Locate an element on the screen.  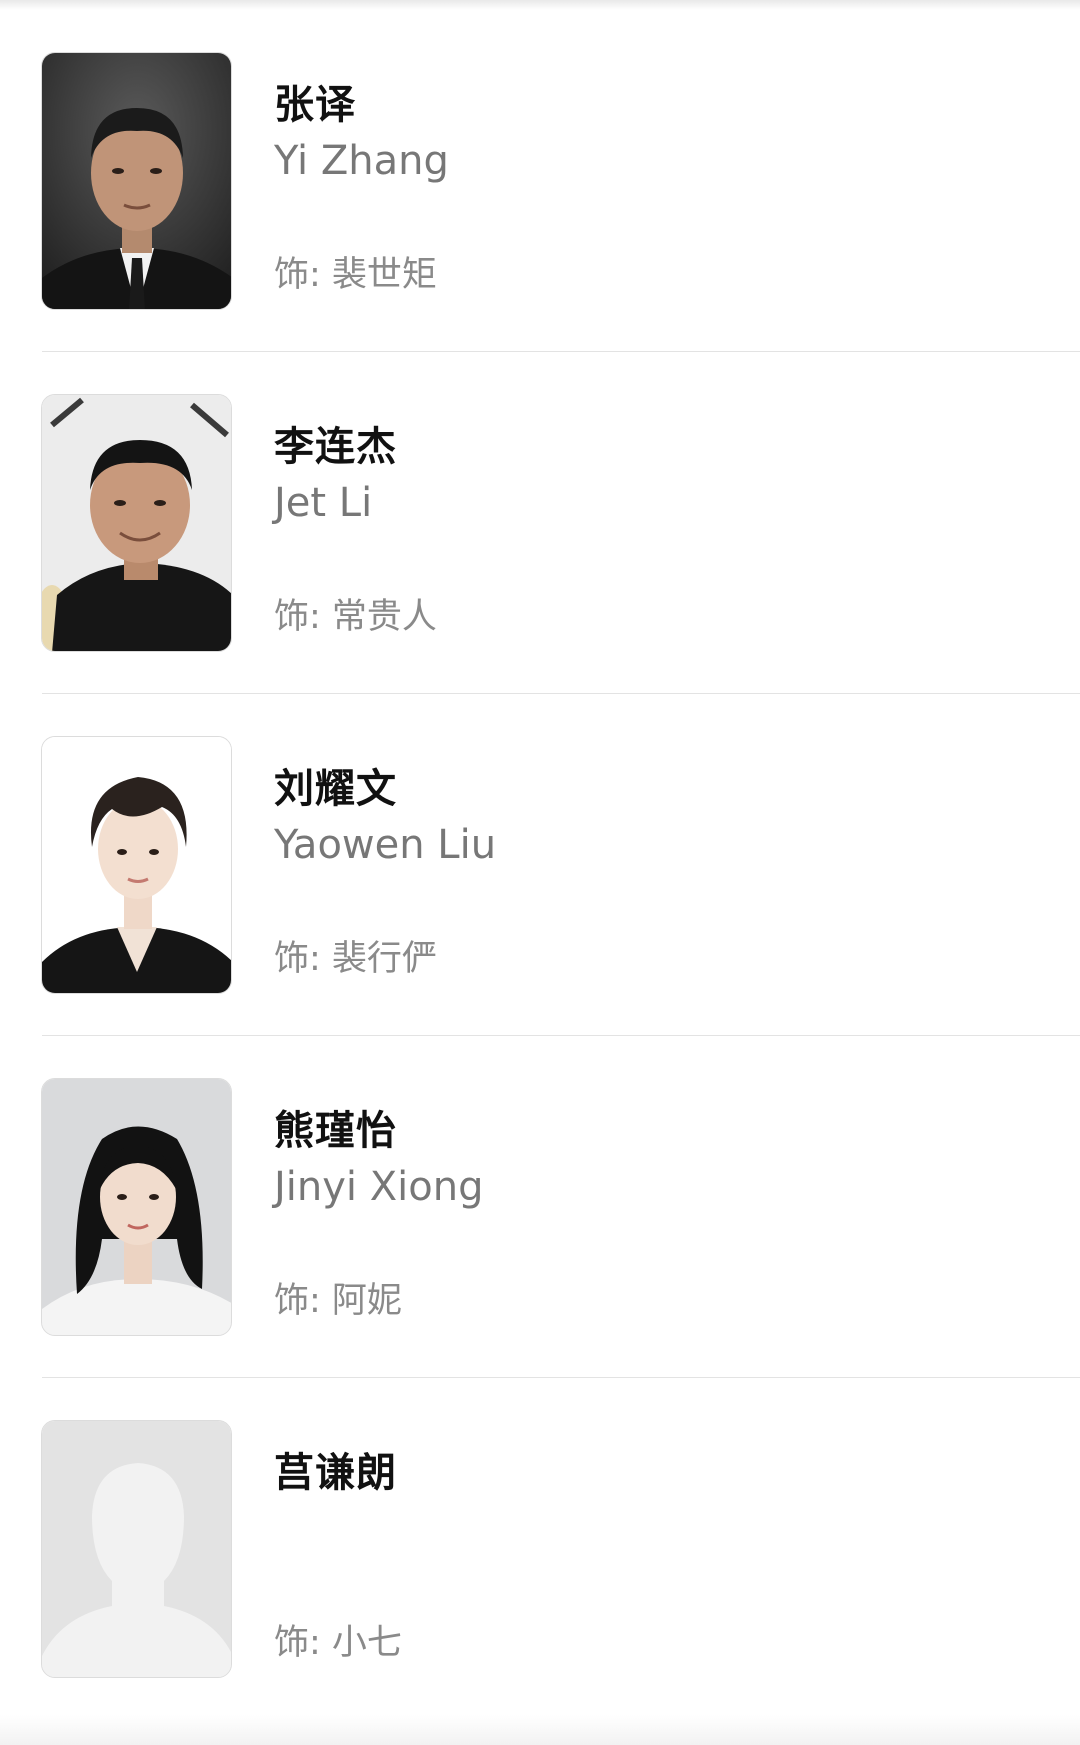
actor-name-en: Yi Zhang is located at coordinates (361, 161).